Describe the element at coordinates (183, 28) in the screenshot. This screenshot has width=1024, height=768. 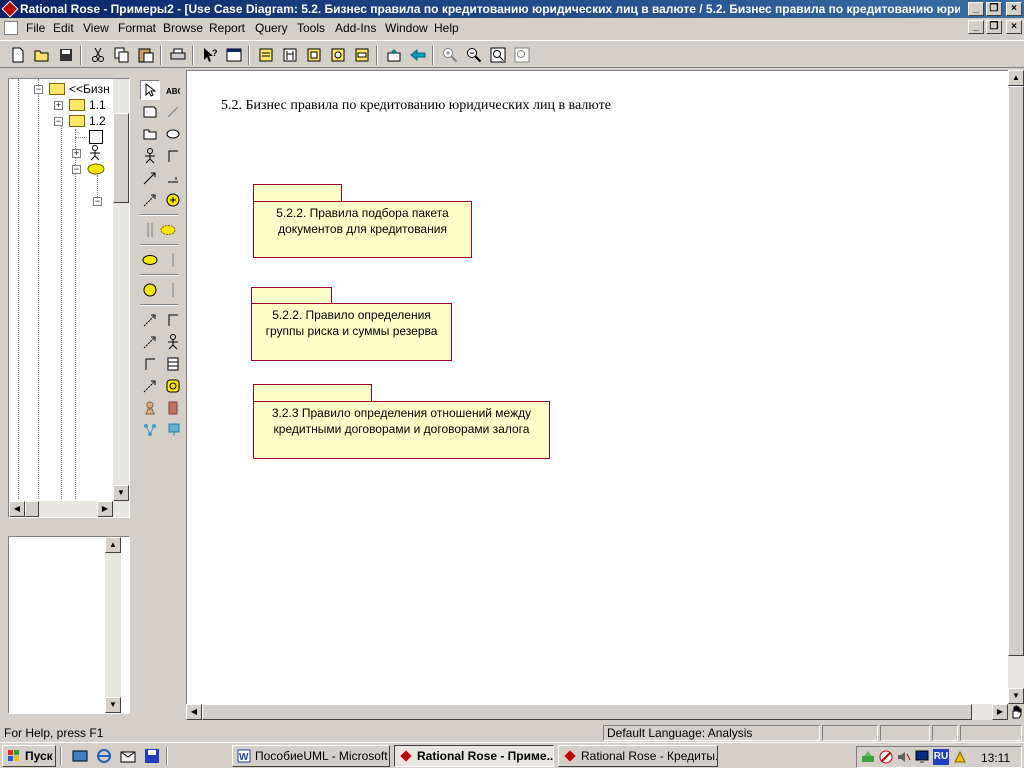
I see `menu-browse: Browse` at that location.